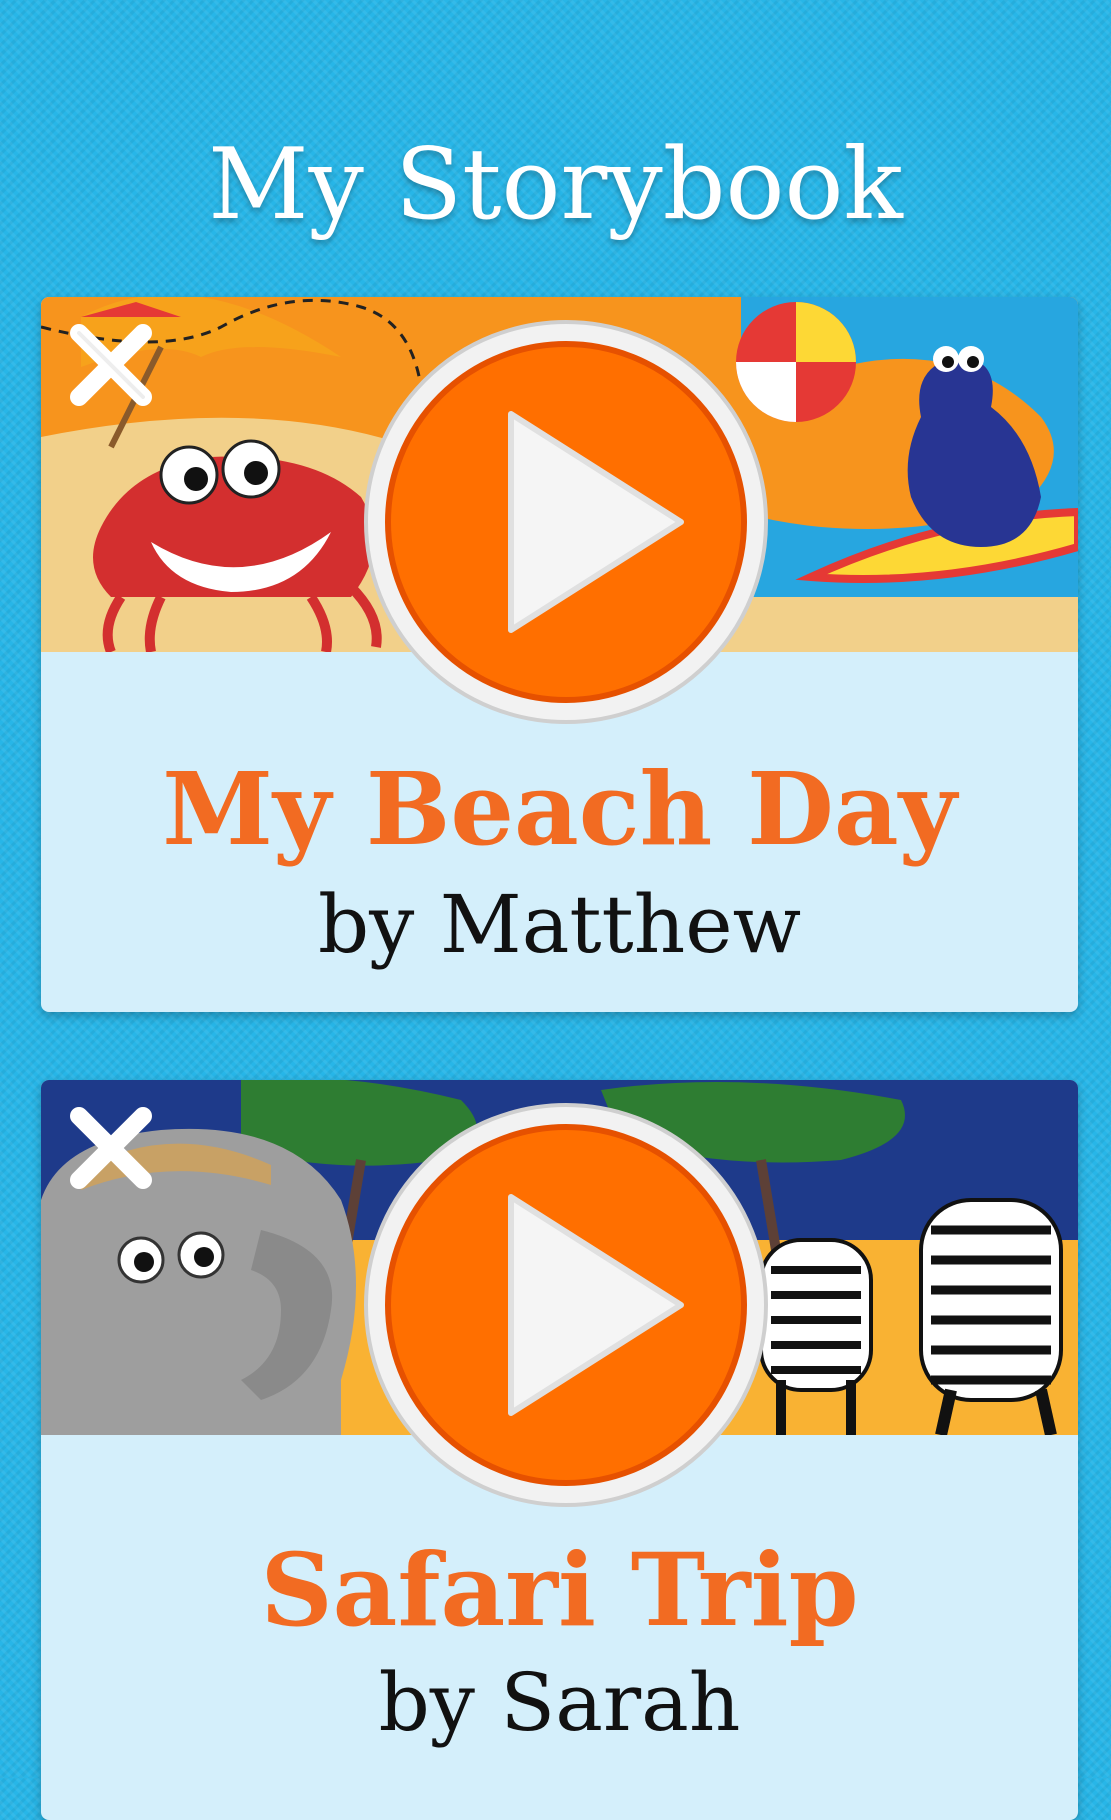 Image resolution: width=1111 pixels, height=1820 pixels. What do you see at coordinates (559, 1702) in the screenshot?
I see `story-author: by Sarah` at bounding box center [559, 1702].